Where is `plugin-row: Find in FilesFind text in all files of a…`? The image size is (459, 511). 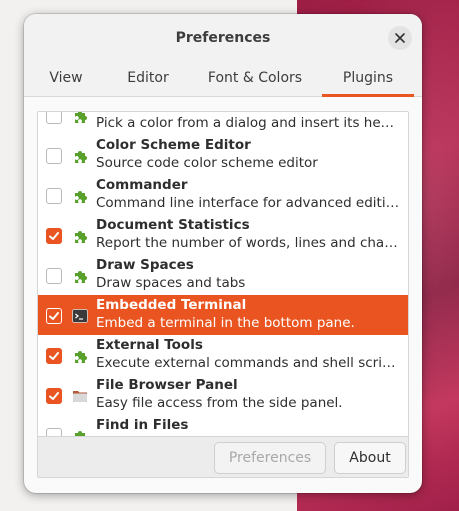
plugin-row: Find in FilesFind text in all files of a… is located at coordinates (223, 426).